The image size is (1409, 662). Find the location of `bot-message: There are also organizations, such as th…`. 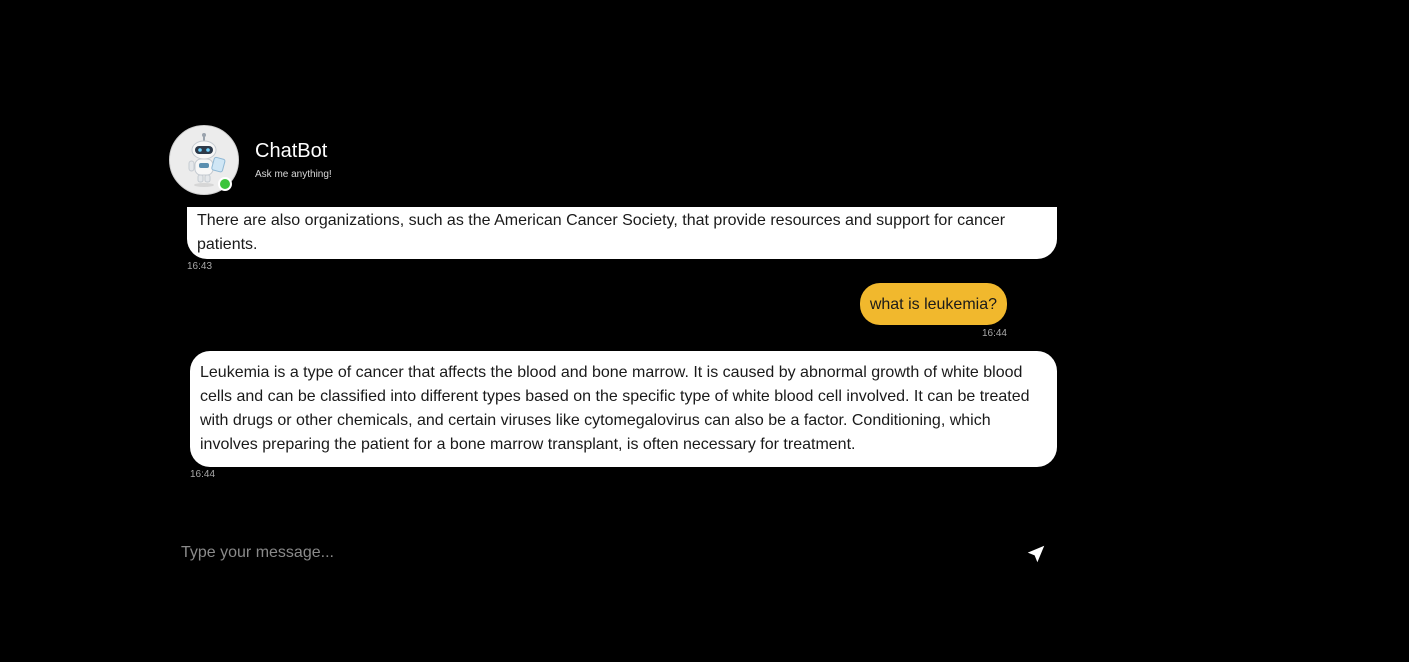

bot-message: There are also organizations, such as th… is located at coordinates (622, 233).